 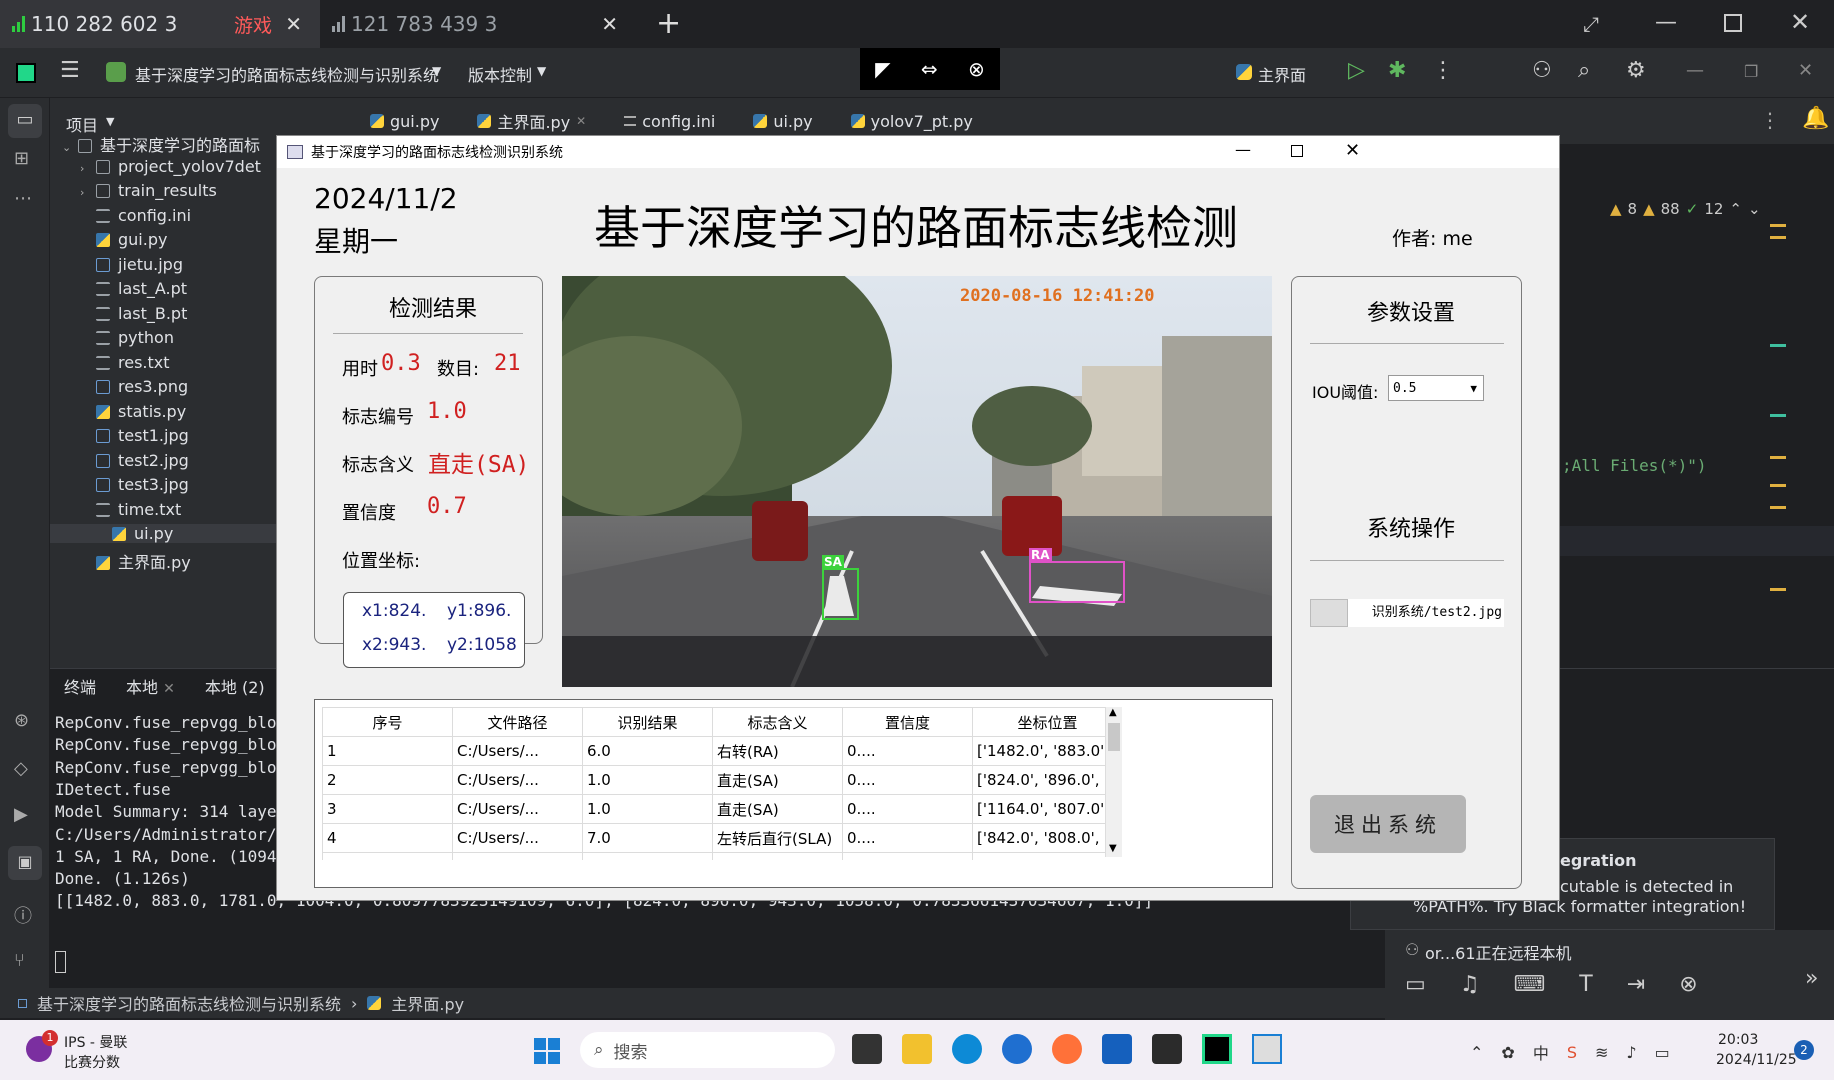 I want to click on more-icon: ⋯, so click(x=23, y=198).